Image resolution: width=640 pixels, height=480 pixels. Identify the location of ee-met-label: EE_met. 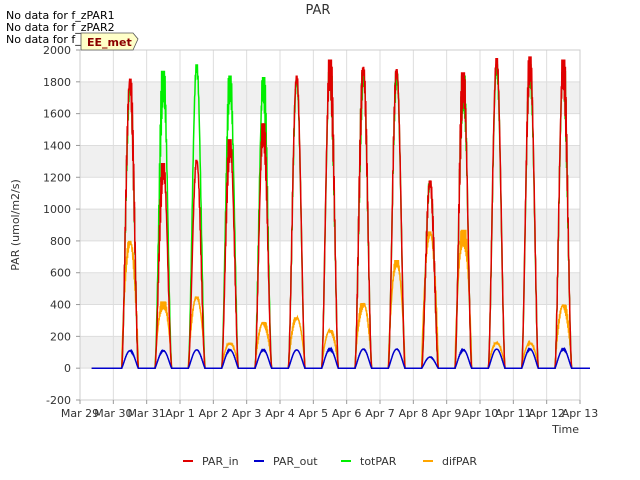
(109, 42).